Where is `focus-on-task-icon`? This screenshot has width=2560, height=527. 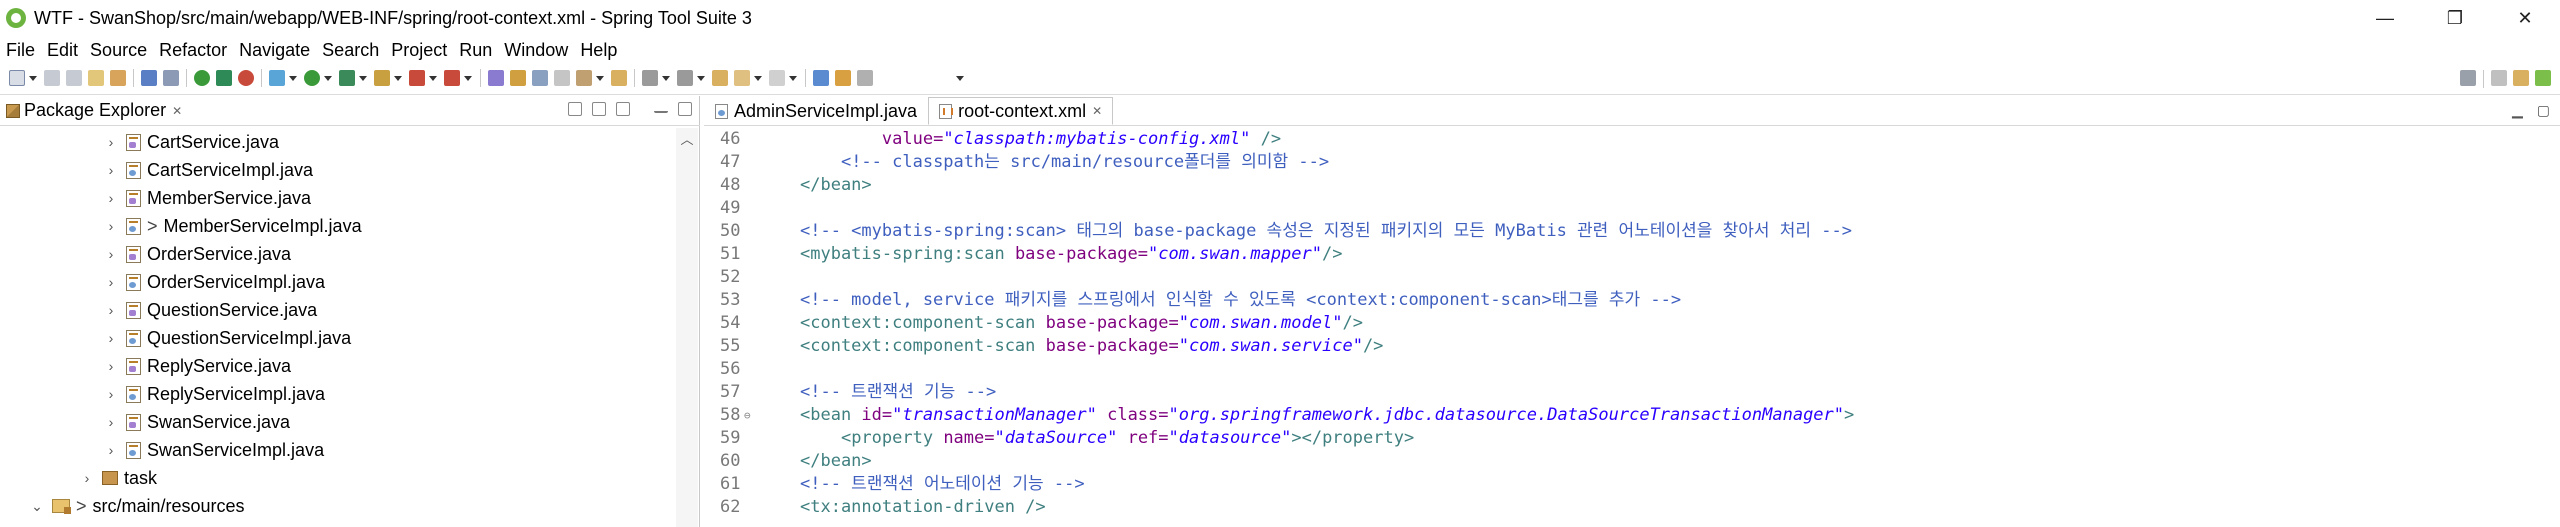
focus-on-task-icon is located at coordinates (623, 109).